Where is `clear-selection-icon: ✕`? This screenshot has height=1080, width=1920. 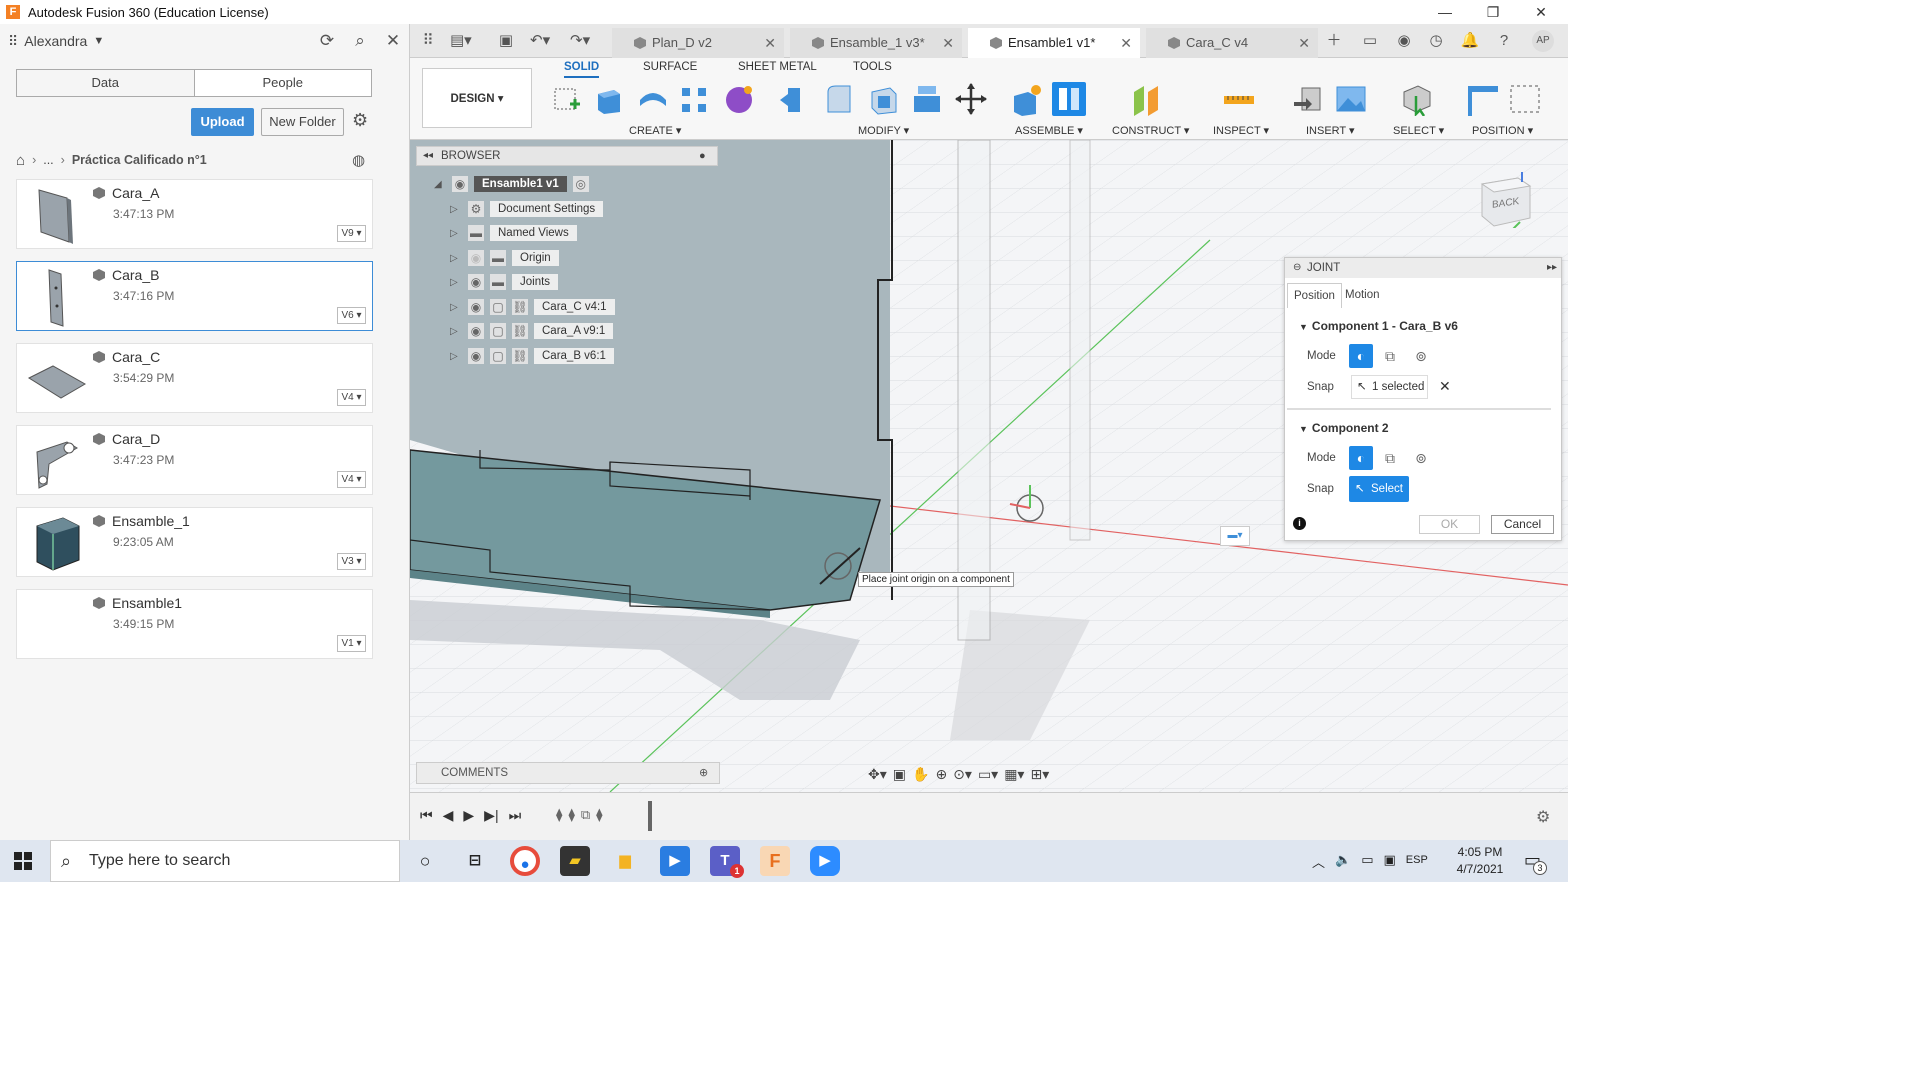 clear-selection-icon: ✕ is located at coordinates (1445, 386).